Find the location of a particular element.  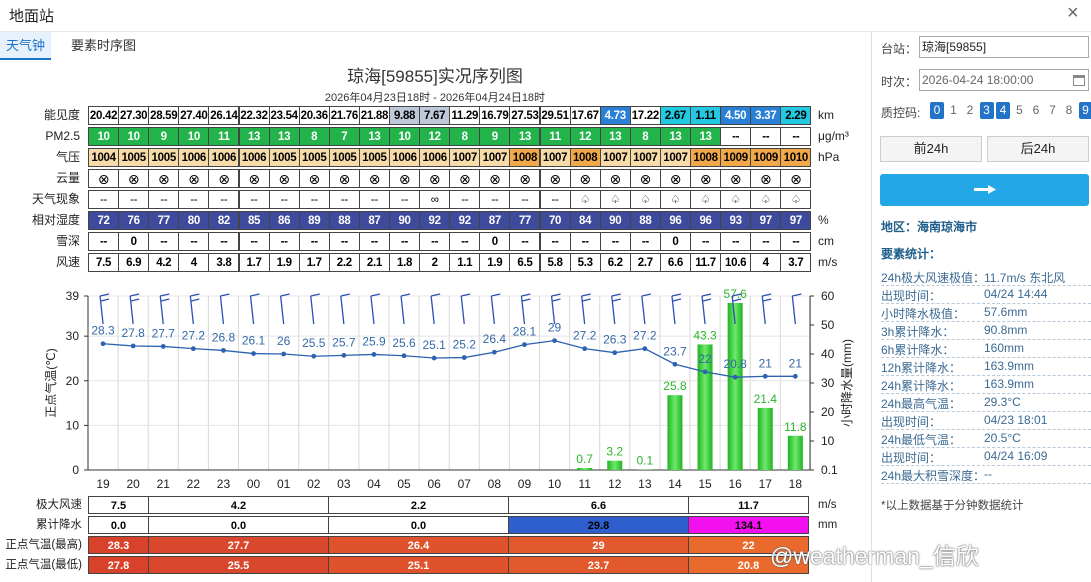

calendar-icon is located at coordinates (1079, 80).